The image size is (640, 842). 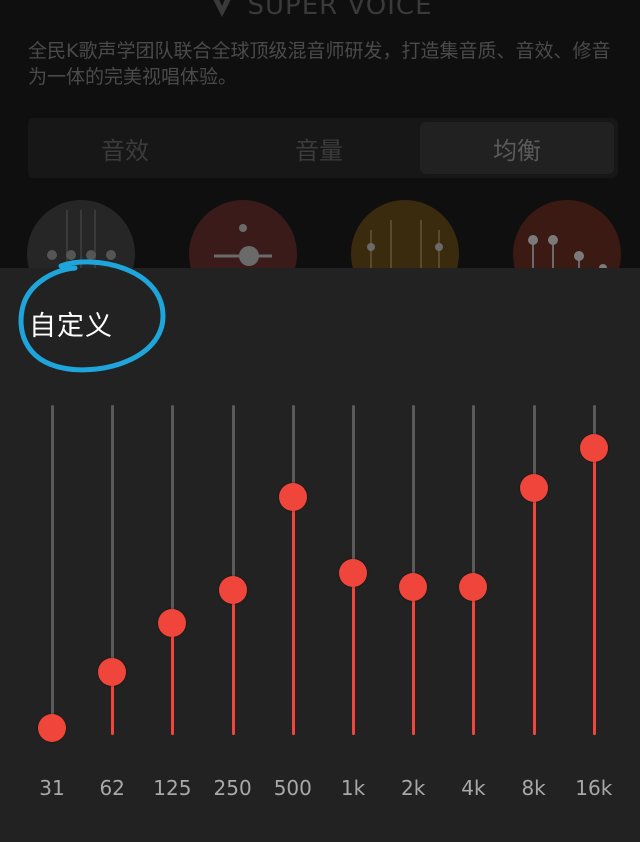 I want to click on brand-header: SUPER VOICE, so click(x=320, y=13).